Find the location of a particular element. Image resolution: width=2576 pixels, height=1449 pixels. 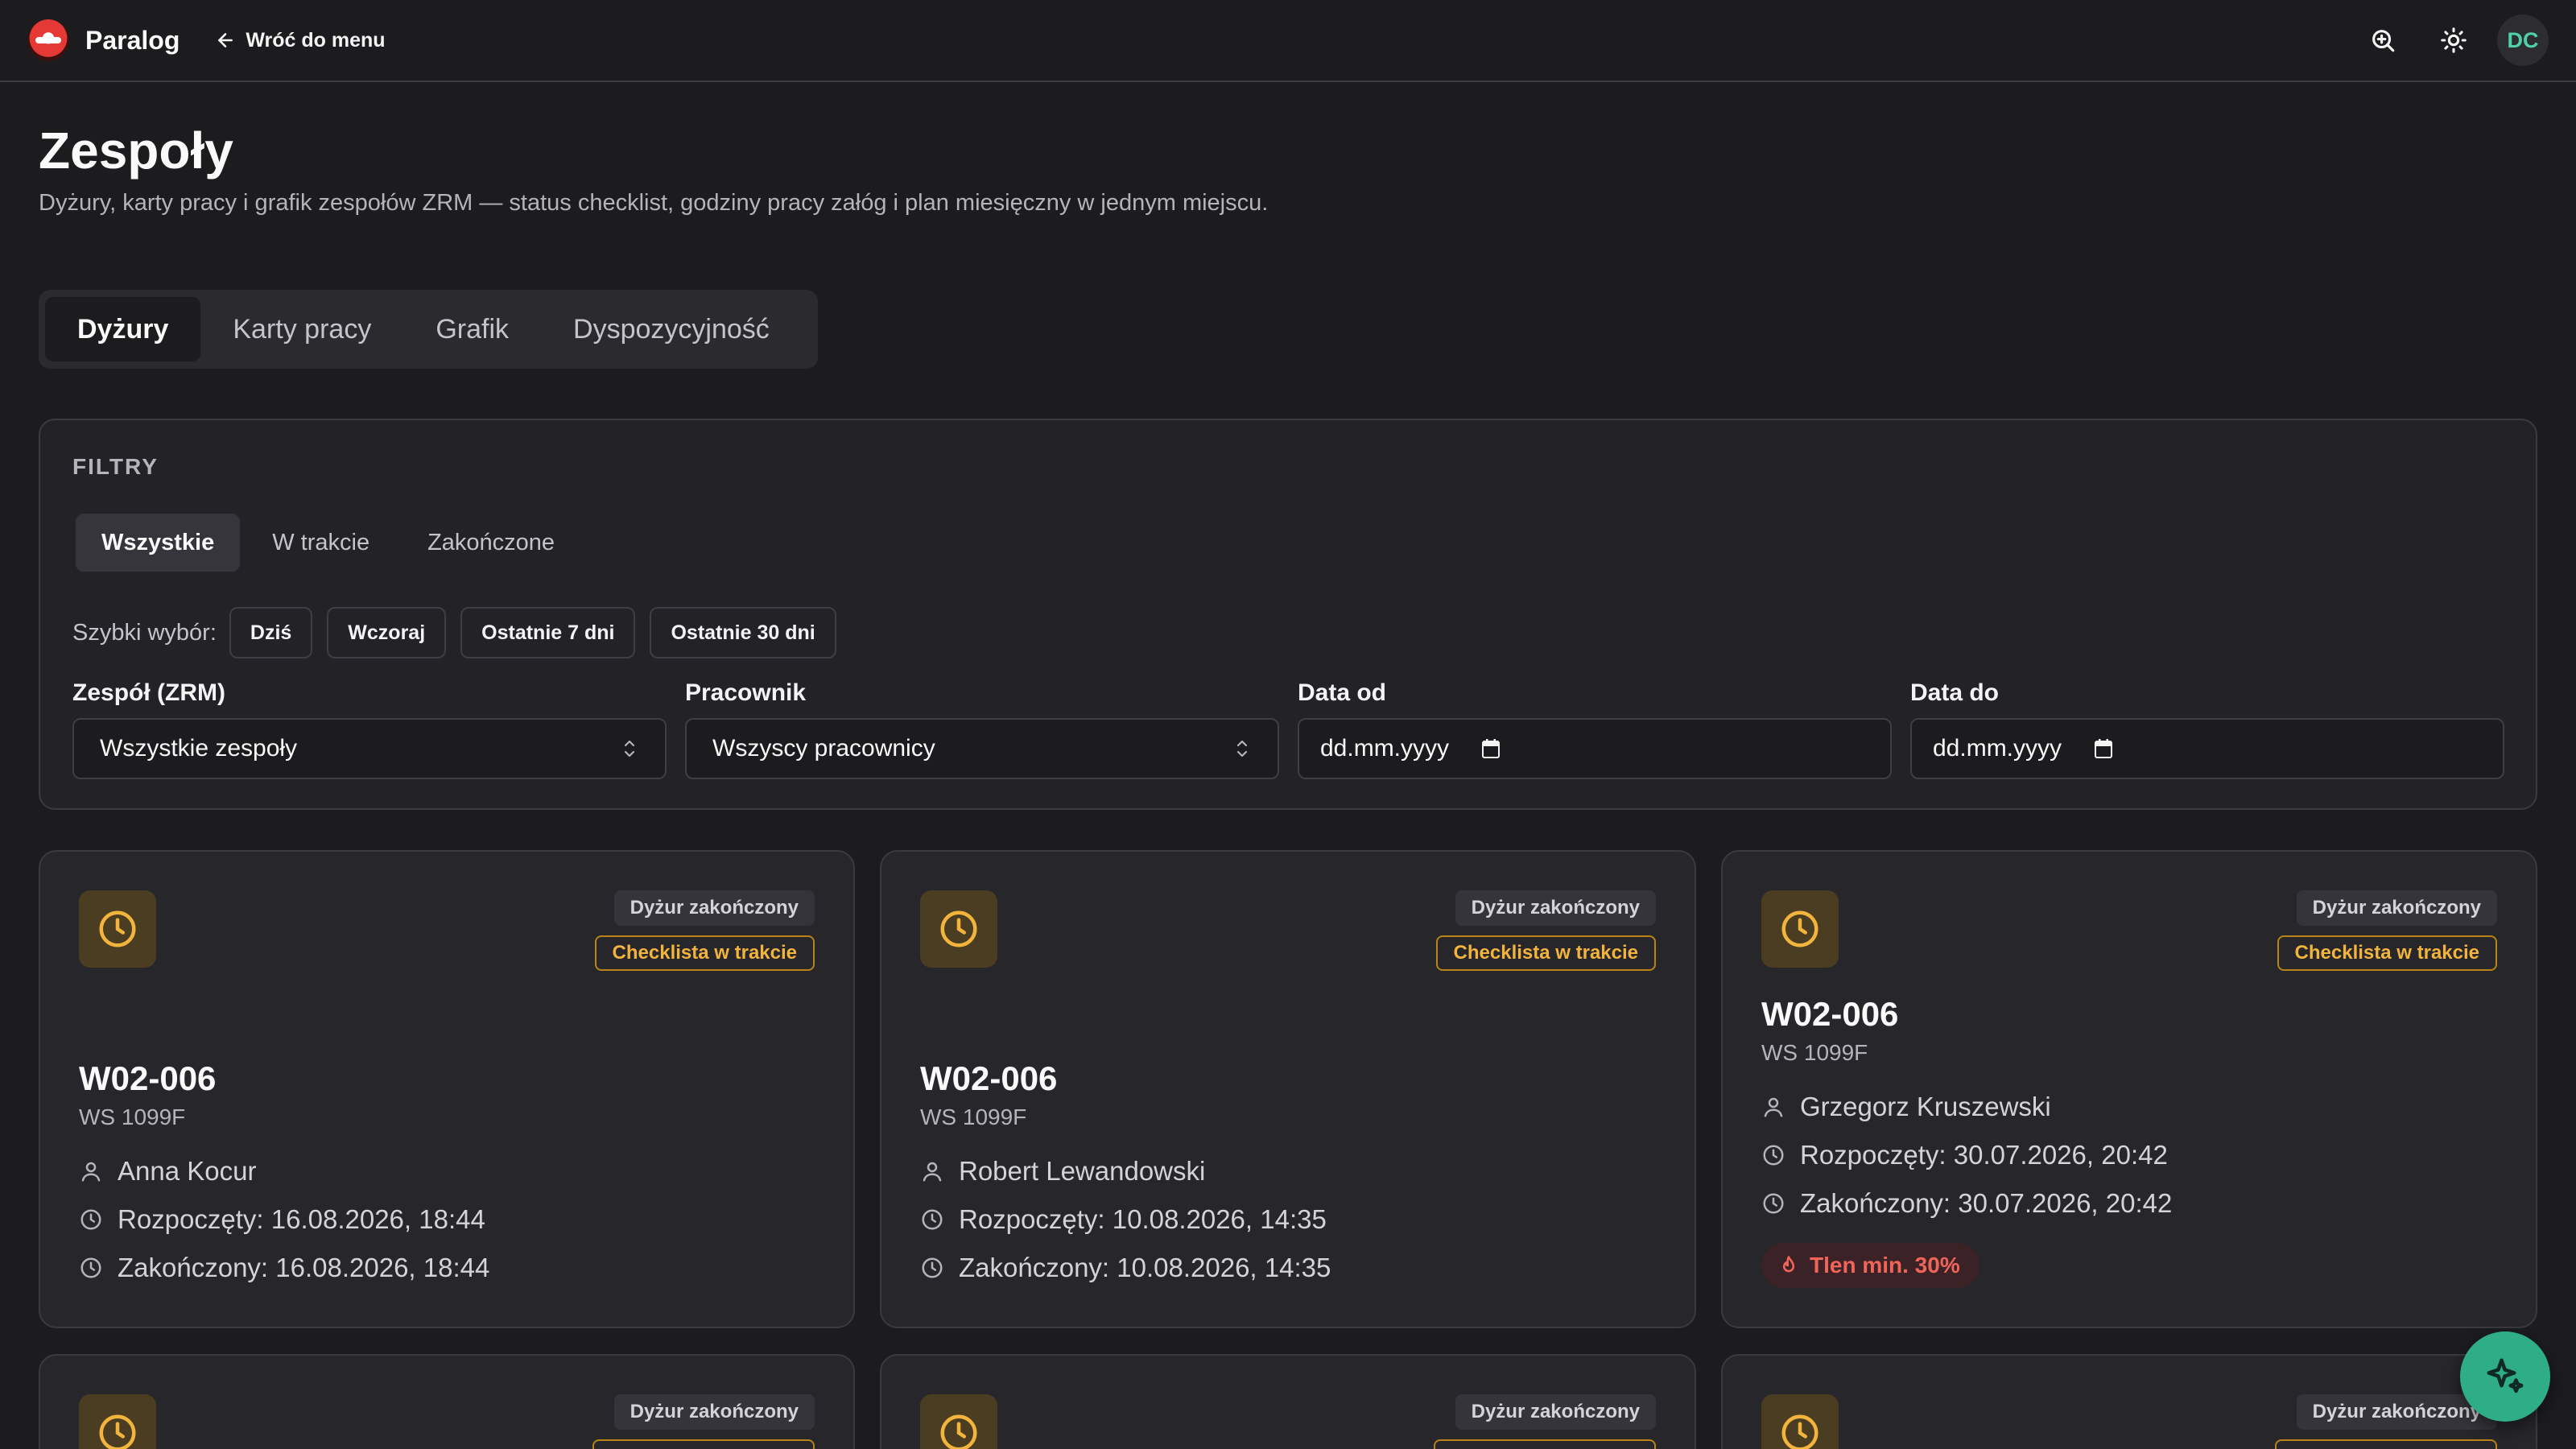

started-time: Rozpoczęty: 30.07.2026, 20:42 is located at coordinates (1984, 1155).